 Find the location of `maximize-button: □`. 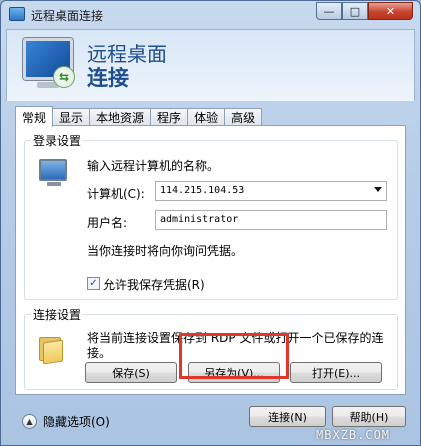

maximize-button: □ is located at coordinates (355, 11).